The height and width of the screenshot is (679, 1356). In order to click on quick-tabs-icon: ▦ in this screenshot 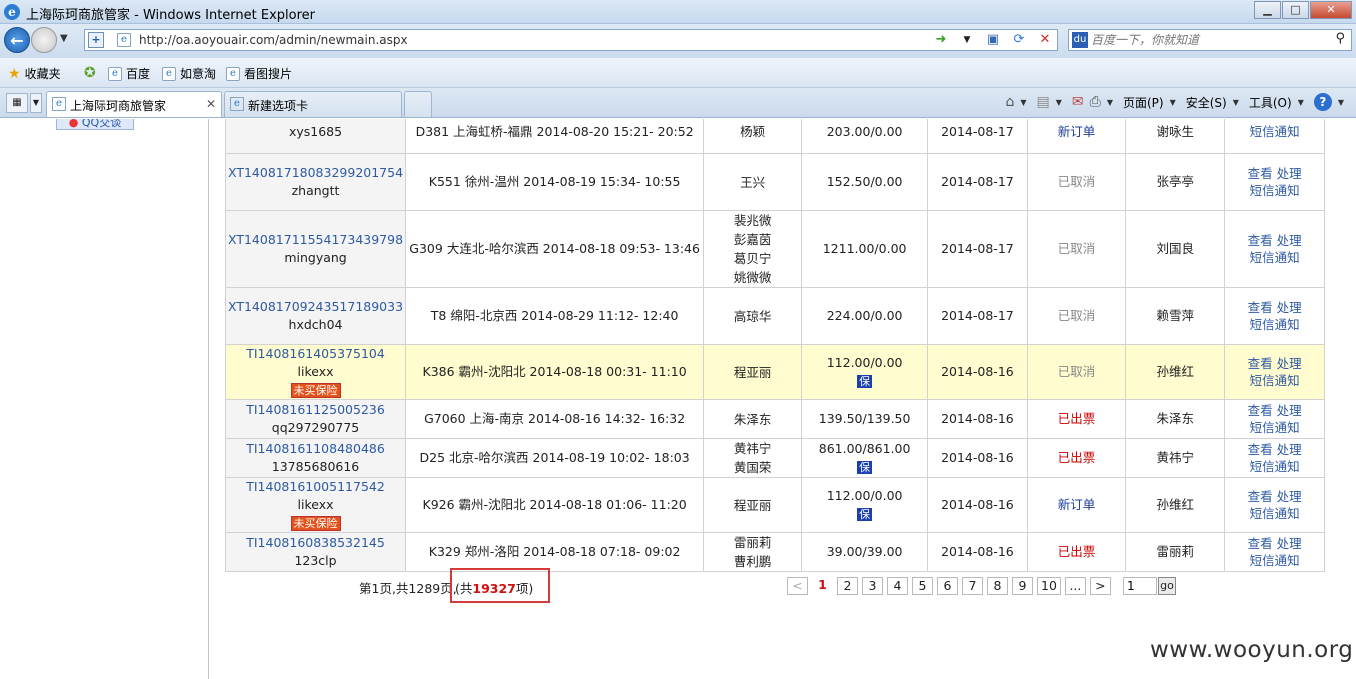, I will do `click(17, 103)`.